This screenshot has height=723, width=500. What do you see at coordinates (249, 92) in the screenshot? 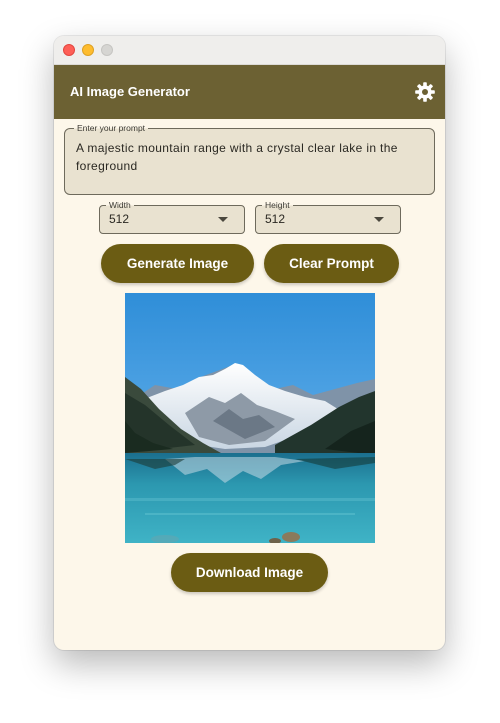
I see `app-bar: AI Image Generator` at bounding box center [249, 92].